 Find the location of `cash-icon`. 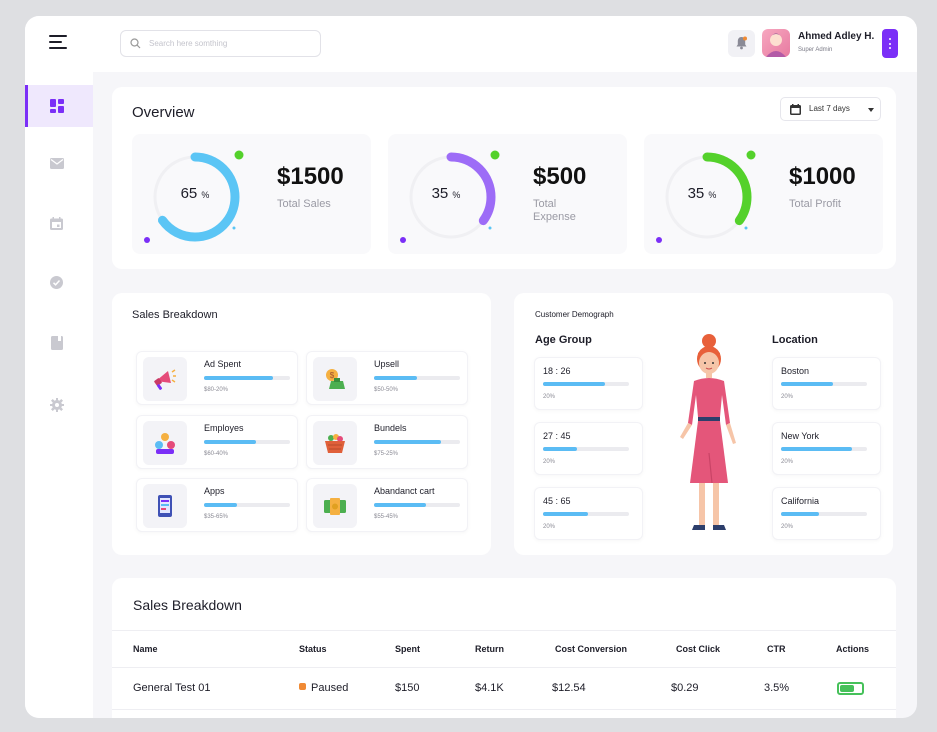

cash-icon is located at coordinates (335, 506).